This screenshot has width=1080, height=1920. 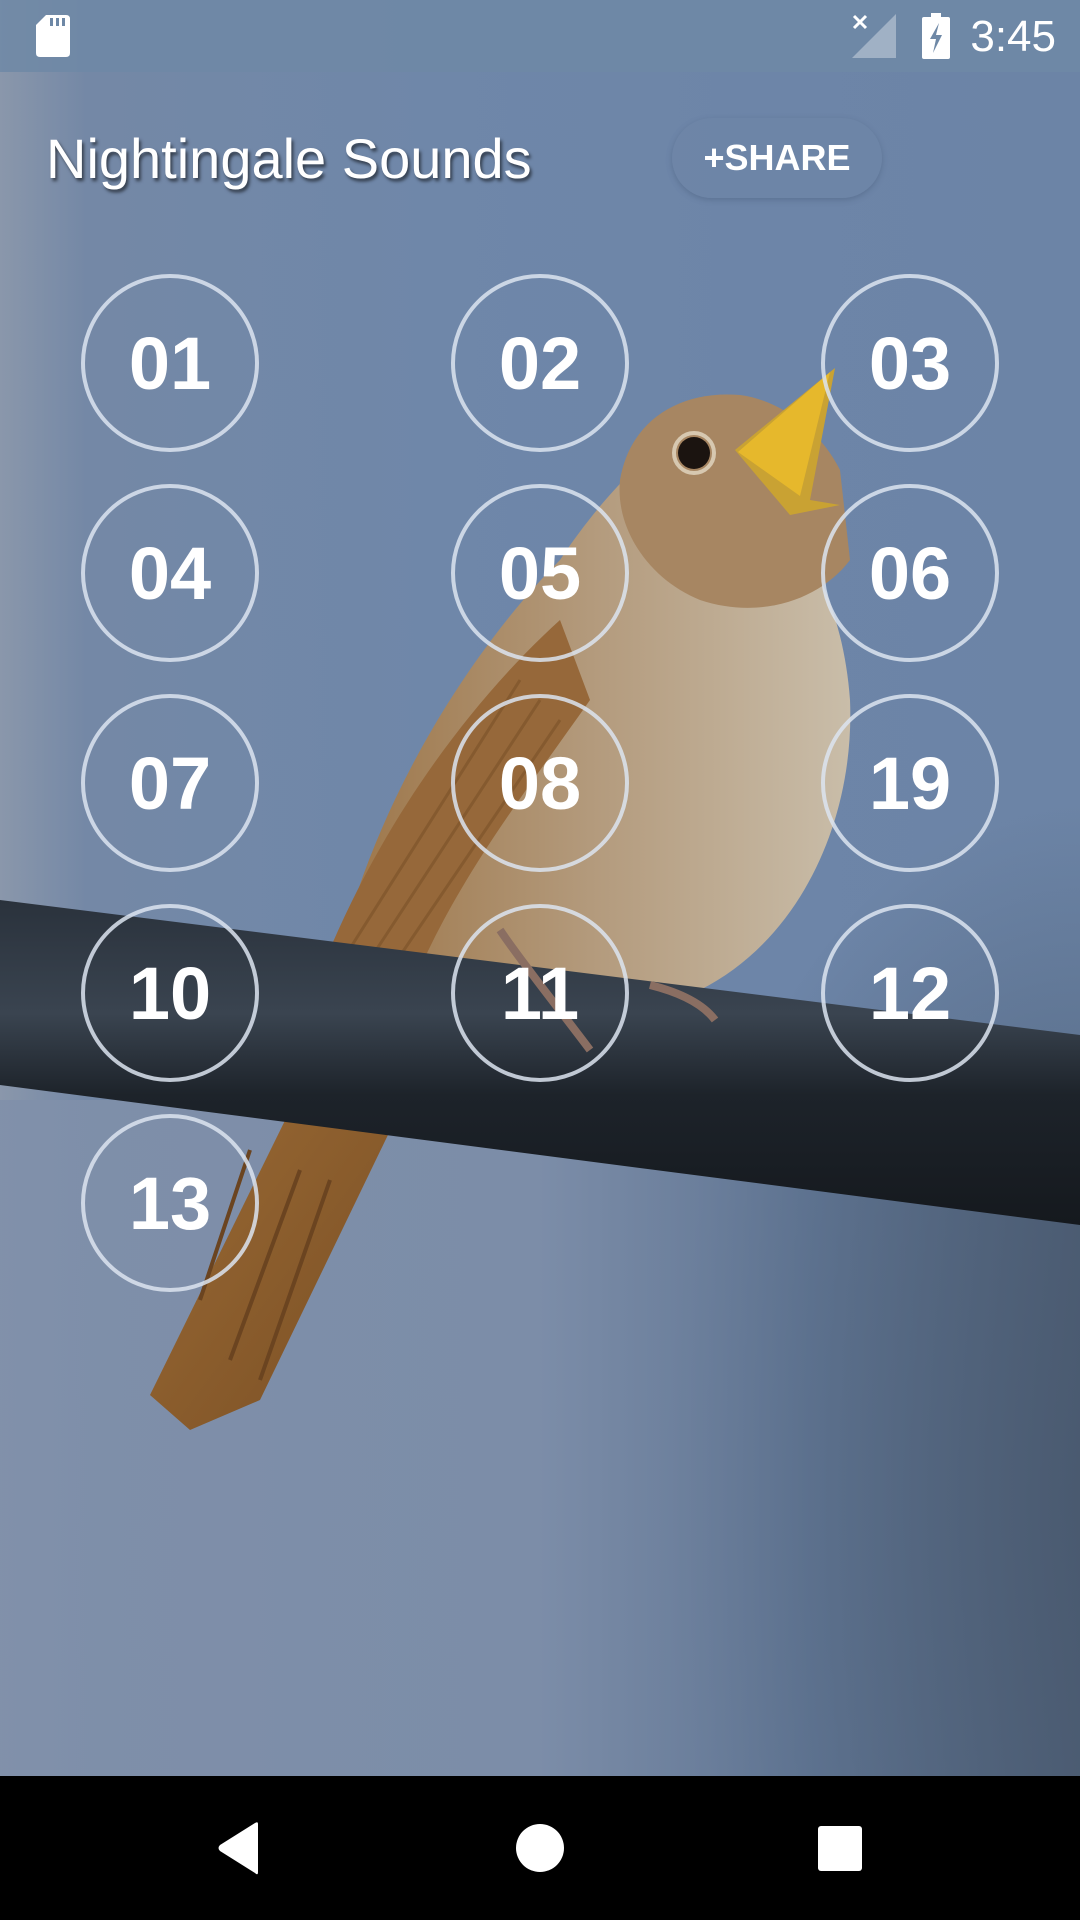 I want to click on sound-button-02: 02, so click(x=540, y=363).